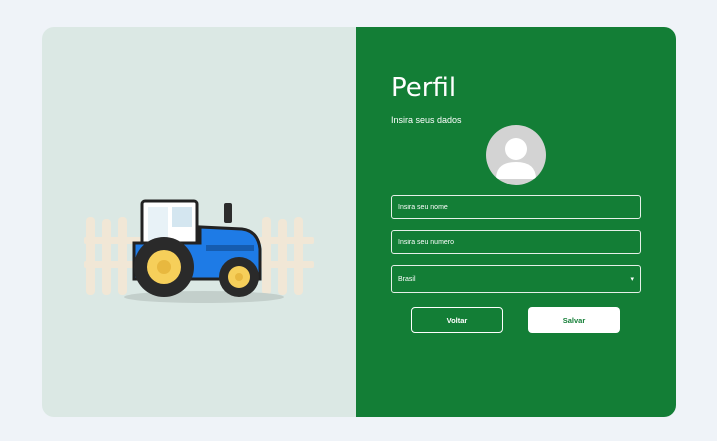  I want to click on save-button: Salvar, so click(574, 320).